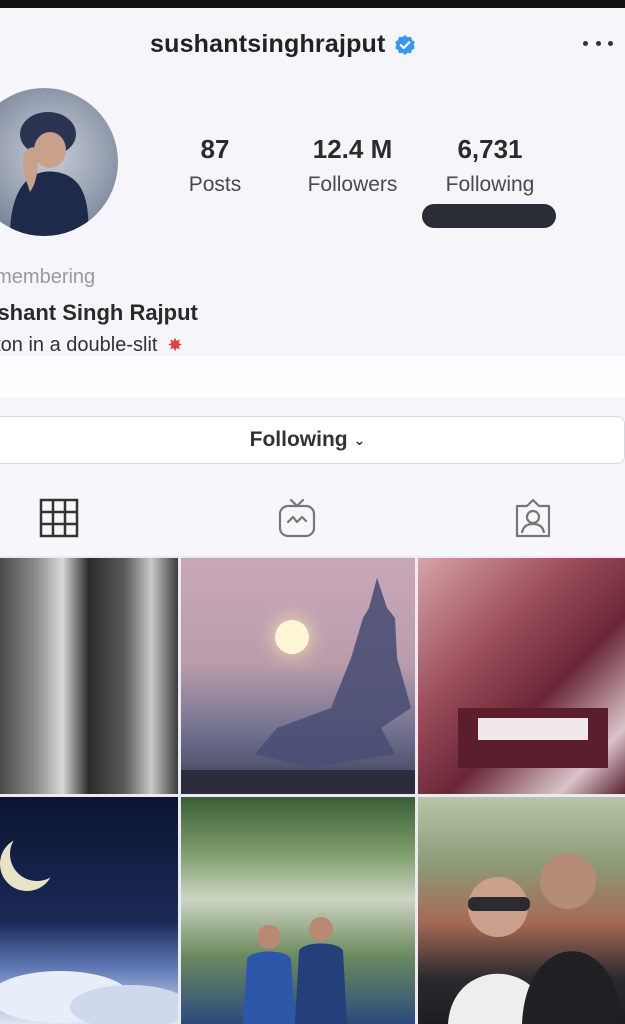 The width and height of the screenshot is (625, 1024). I want to click on grid-icon, so click(59, 518).